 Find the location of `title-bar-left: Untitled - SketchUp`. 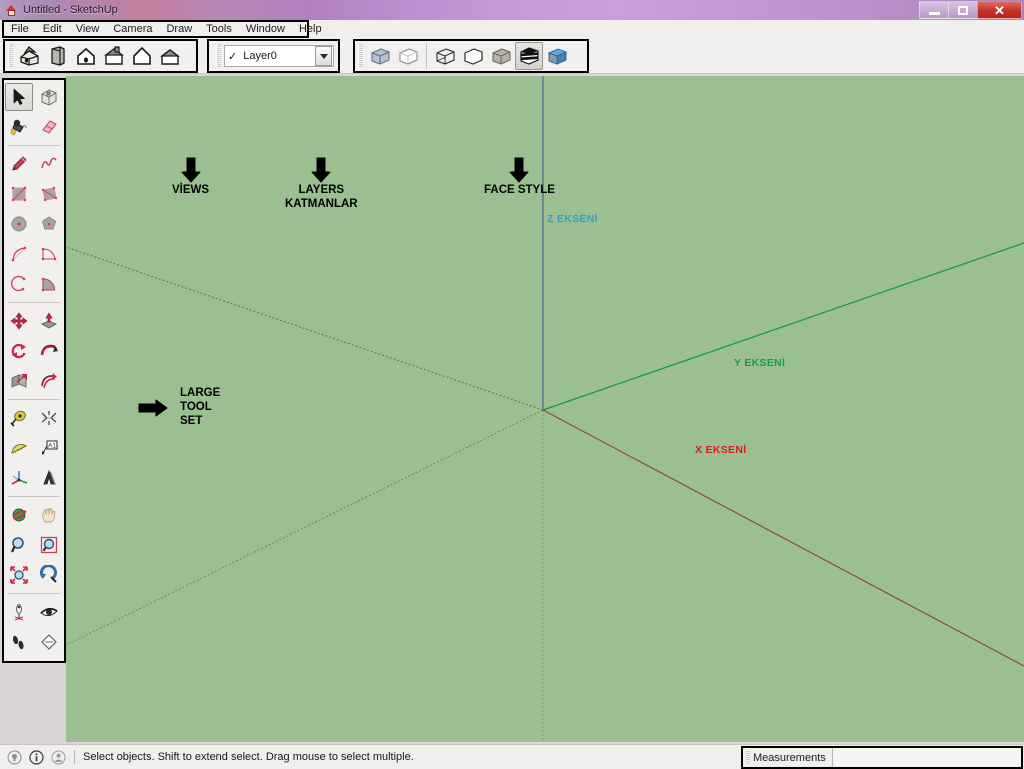

title-bar-left: Untitled - SketchUp is located at coordinates (59, 10).